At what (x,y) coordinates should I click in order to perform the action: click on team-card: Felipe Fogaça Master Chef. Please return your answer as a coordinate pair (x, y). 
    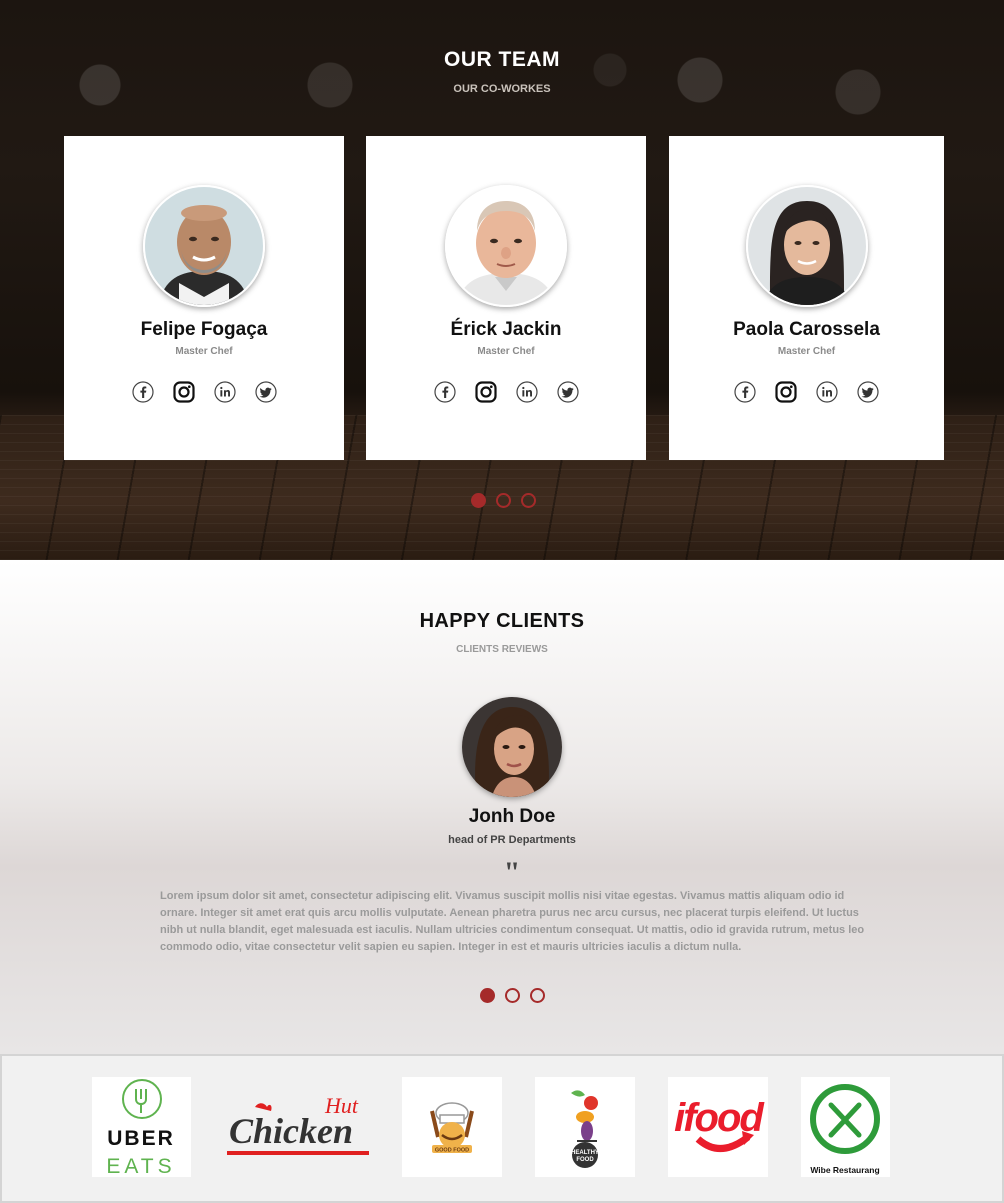
    Looking at the image, I should click on (204, 298).